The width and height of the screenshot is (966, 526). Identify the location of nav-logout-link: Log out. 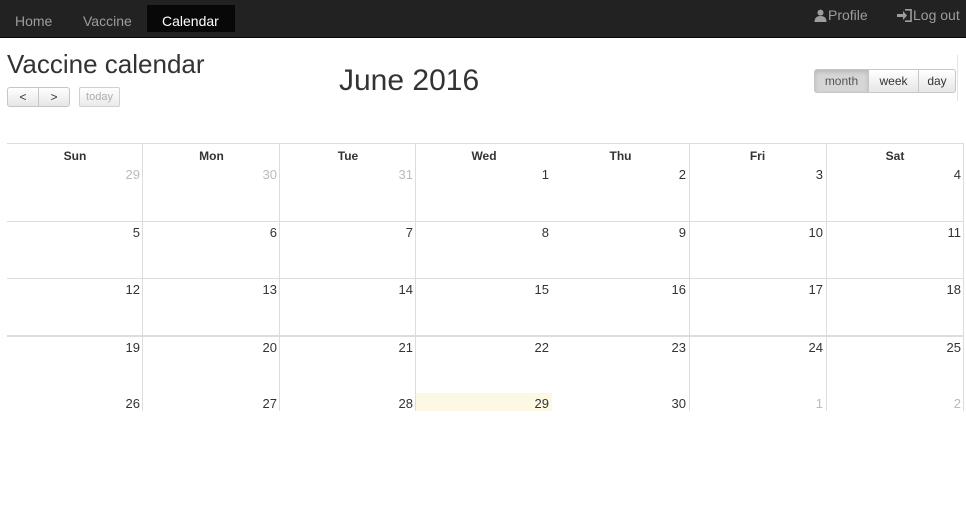
(928, 17).